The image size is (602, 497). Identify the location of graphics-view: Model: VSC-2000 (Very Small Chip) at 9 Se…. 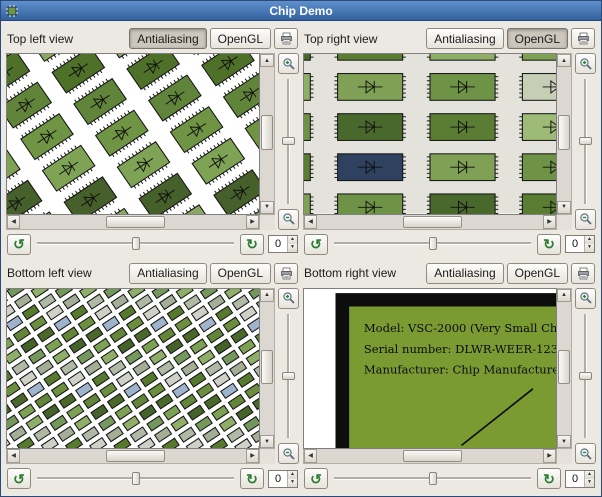
(430, 368).